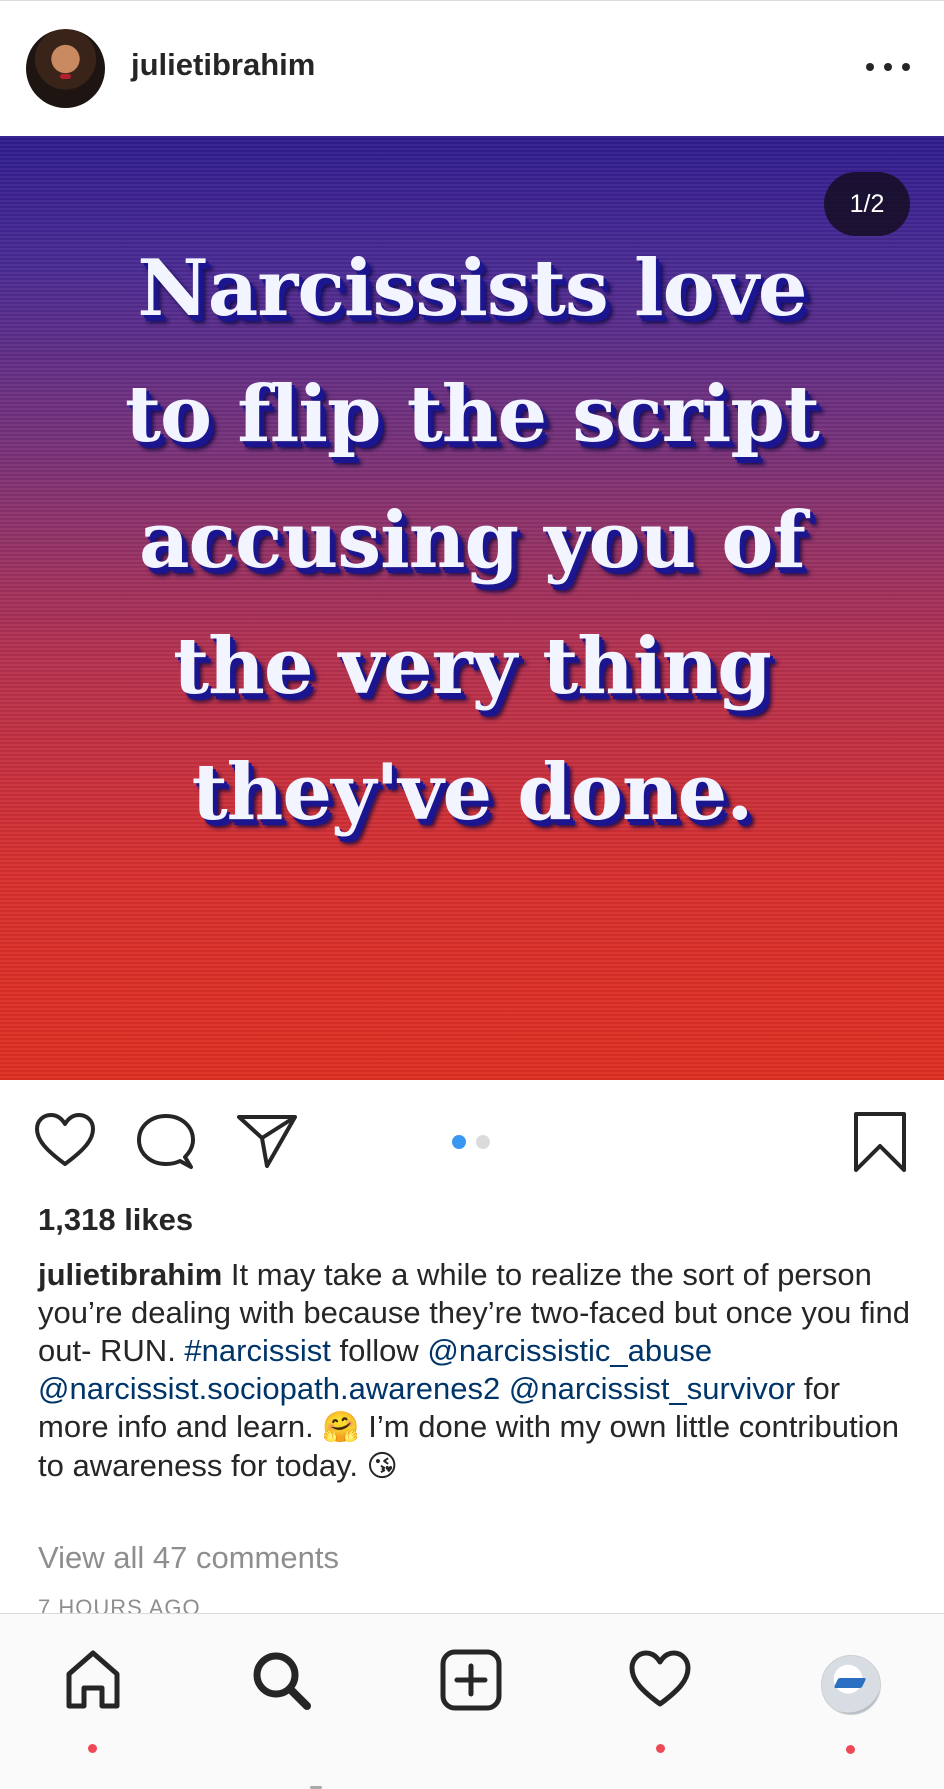 This screenshot has height=1789, width=944. What do you see at coordinates (472, 414) in the screenshot?
I see `quote-line: to flip the script` at bounding box center [472, 414].